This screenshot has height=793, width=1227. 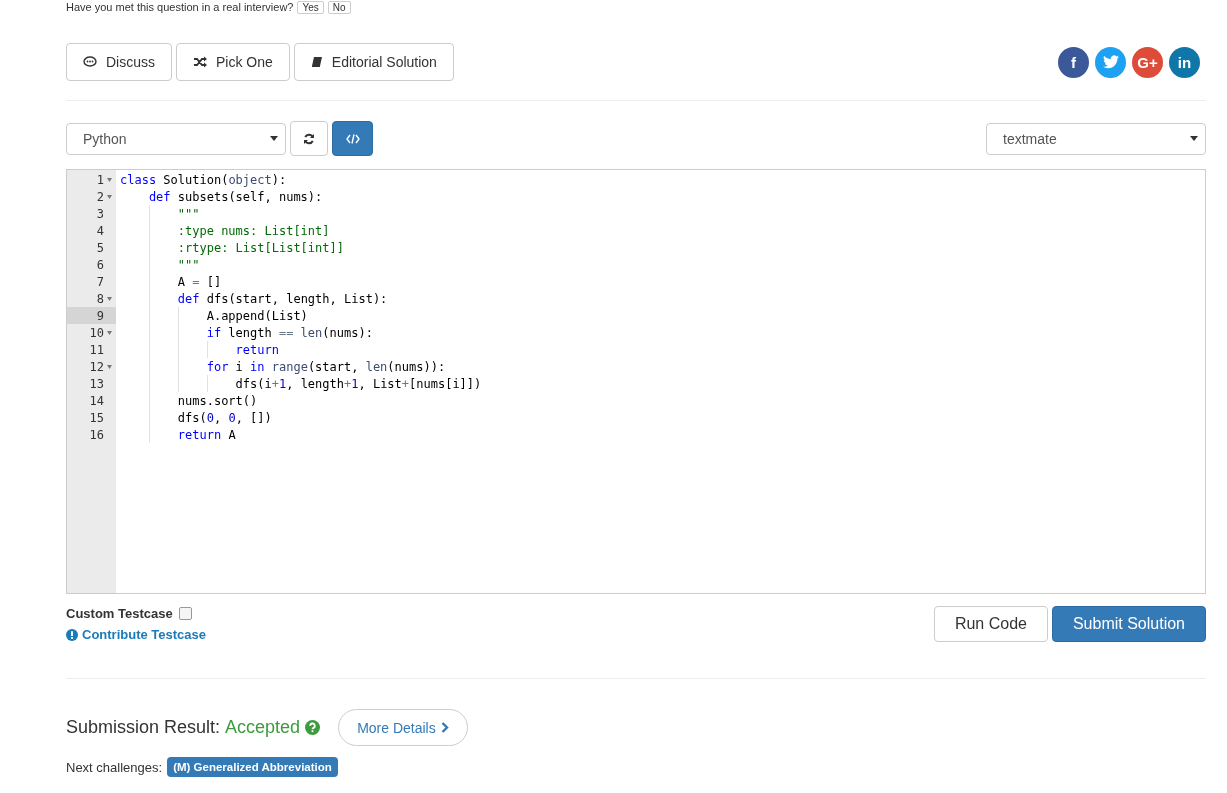 What do you see at coordinates (100, 247) in the screenshot?
I see `line-number: 5` at bounding box center [100, 247].